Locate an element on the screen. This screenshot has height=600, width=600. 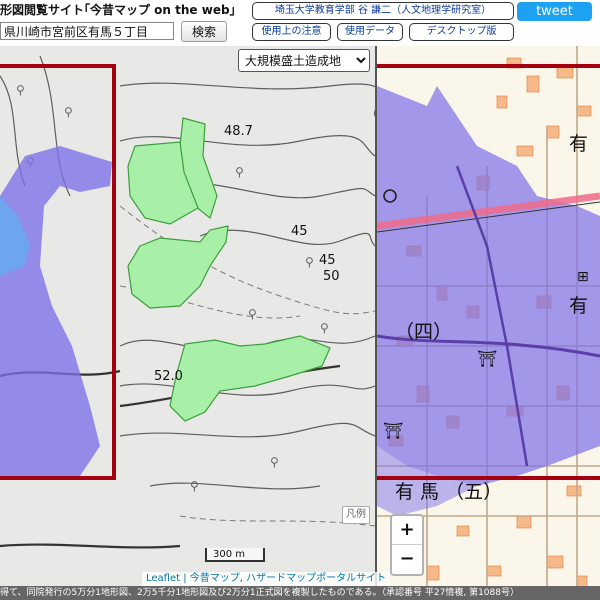
usage-notes-link: 使用上の注意 is located at coordinates (291, 32).